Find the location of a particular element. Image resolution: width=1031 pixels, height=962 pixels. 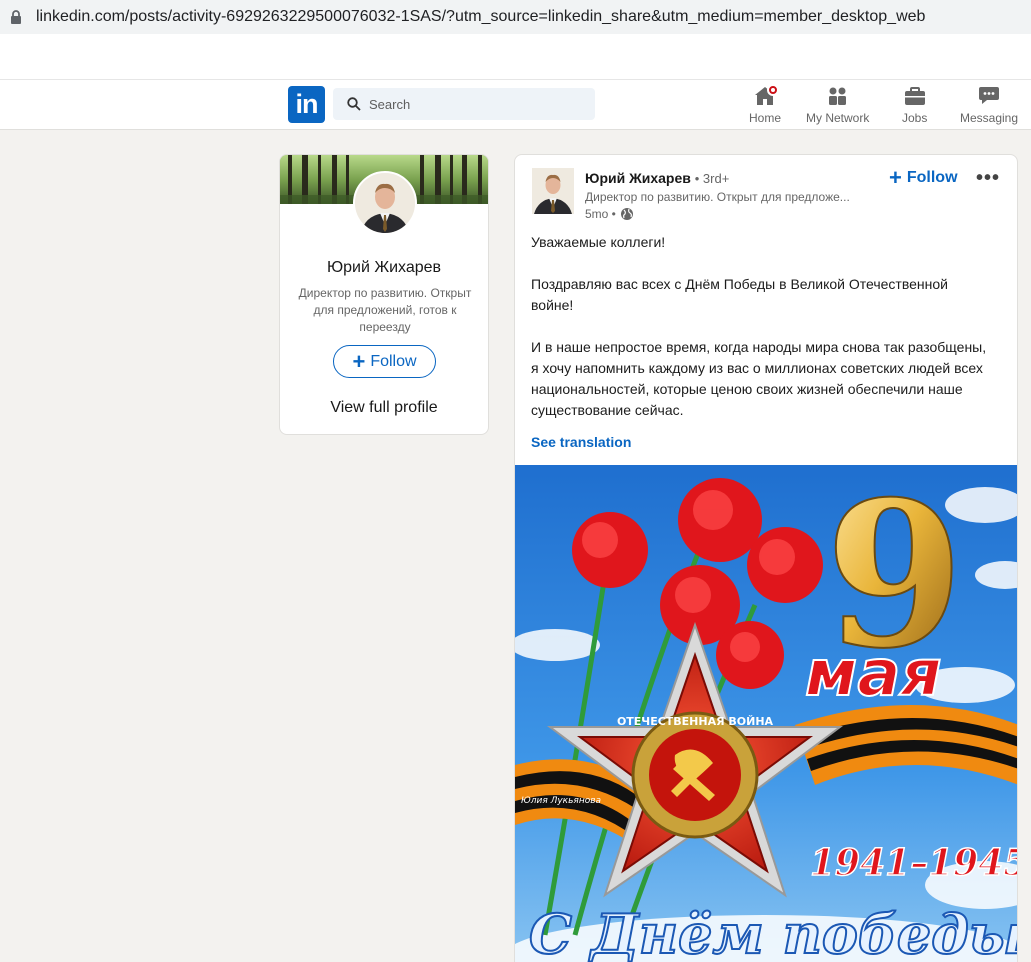

post-timestamp: 5mo • is located at coordinates (609, 214).